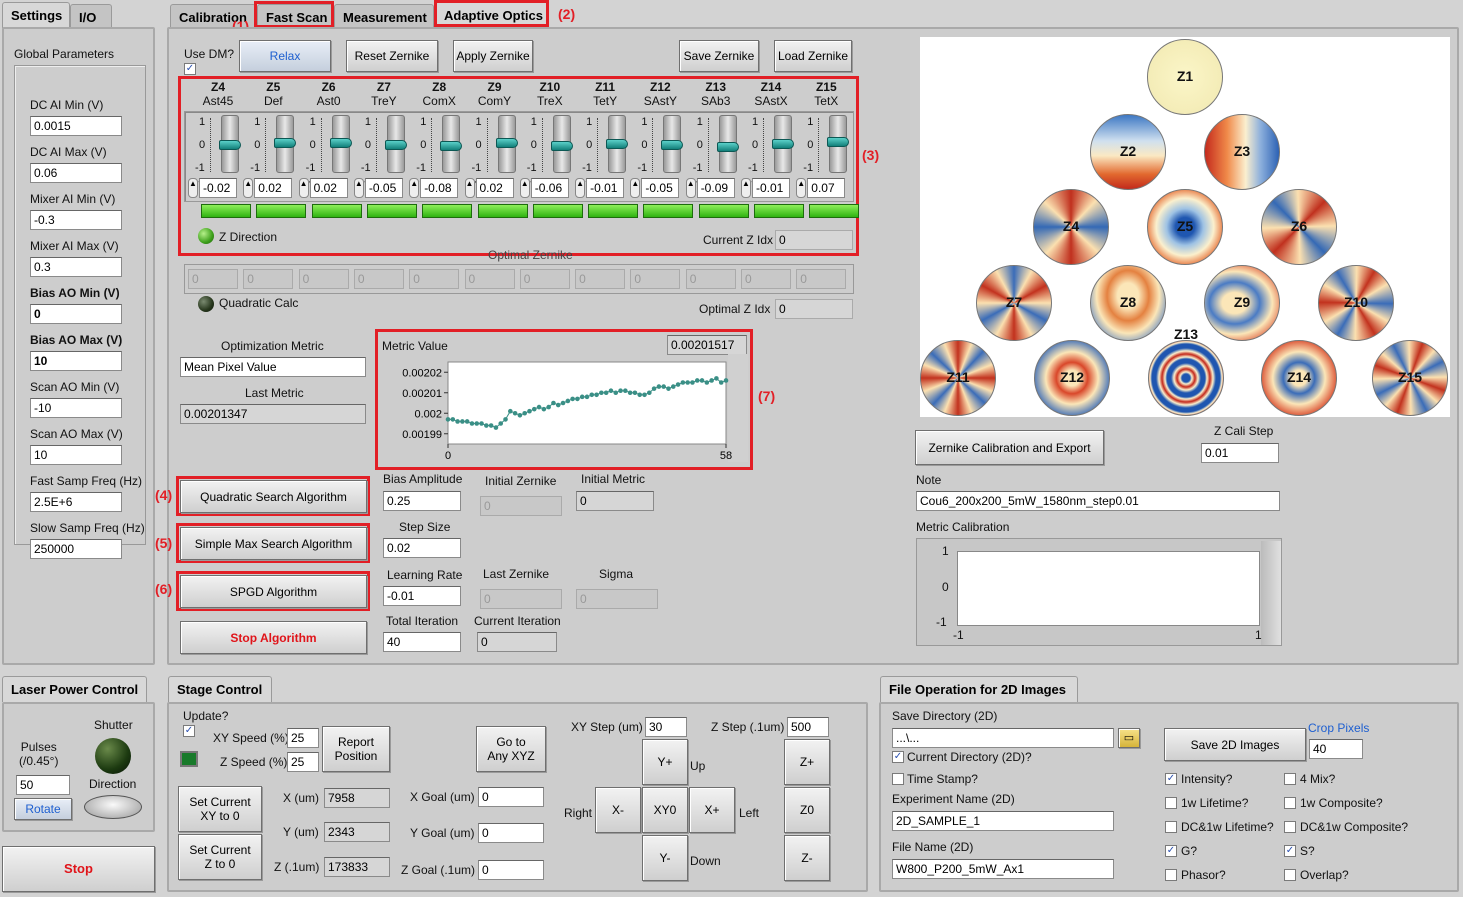 The image size is (1463, 897). Describe the element at coordinates (618, 810) in the screenshot. I see `x-minus-button: X-` at that location.